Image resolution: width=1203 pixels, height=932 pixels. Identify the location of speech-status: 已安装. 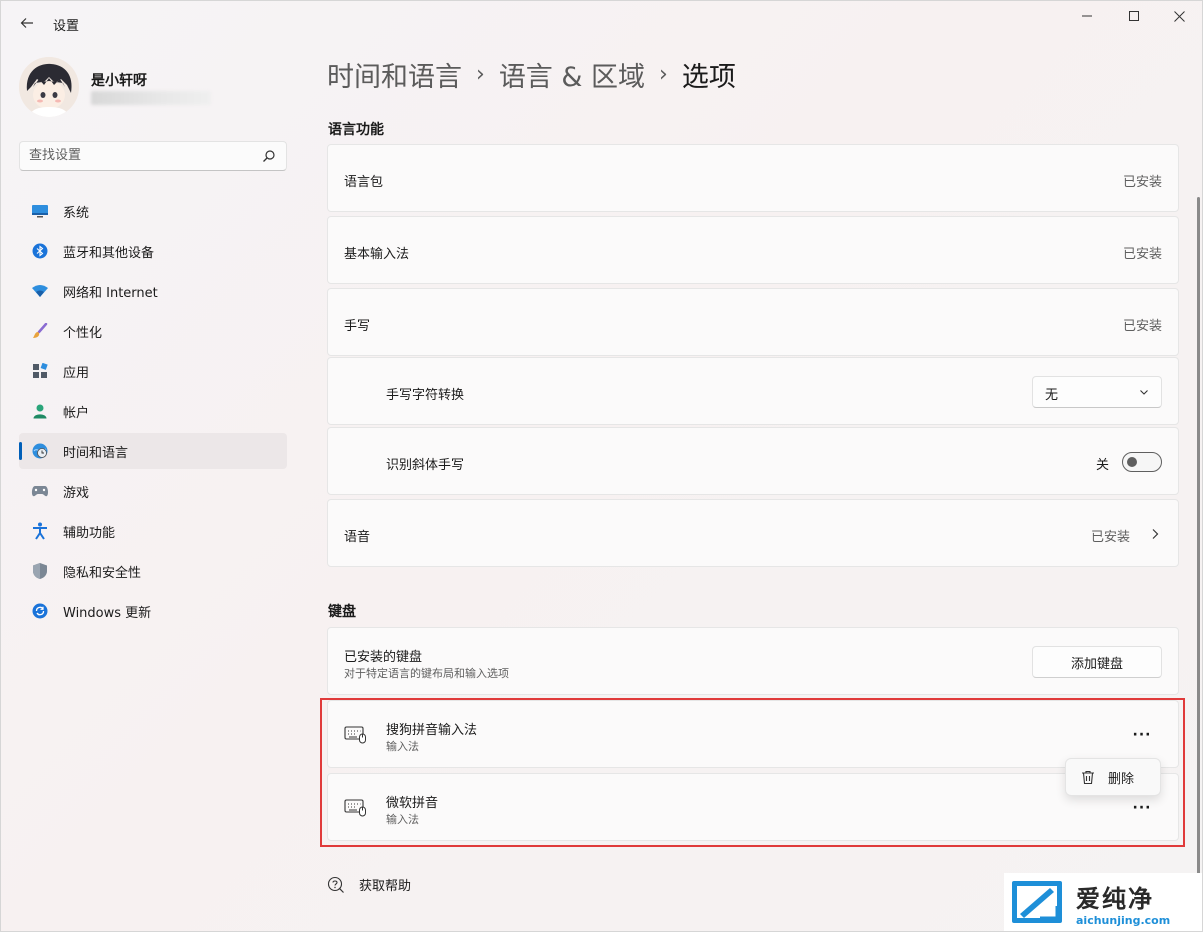
(1110, 537).